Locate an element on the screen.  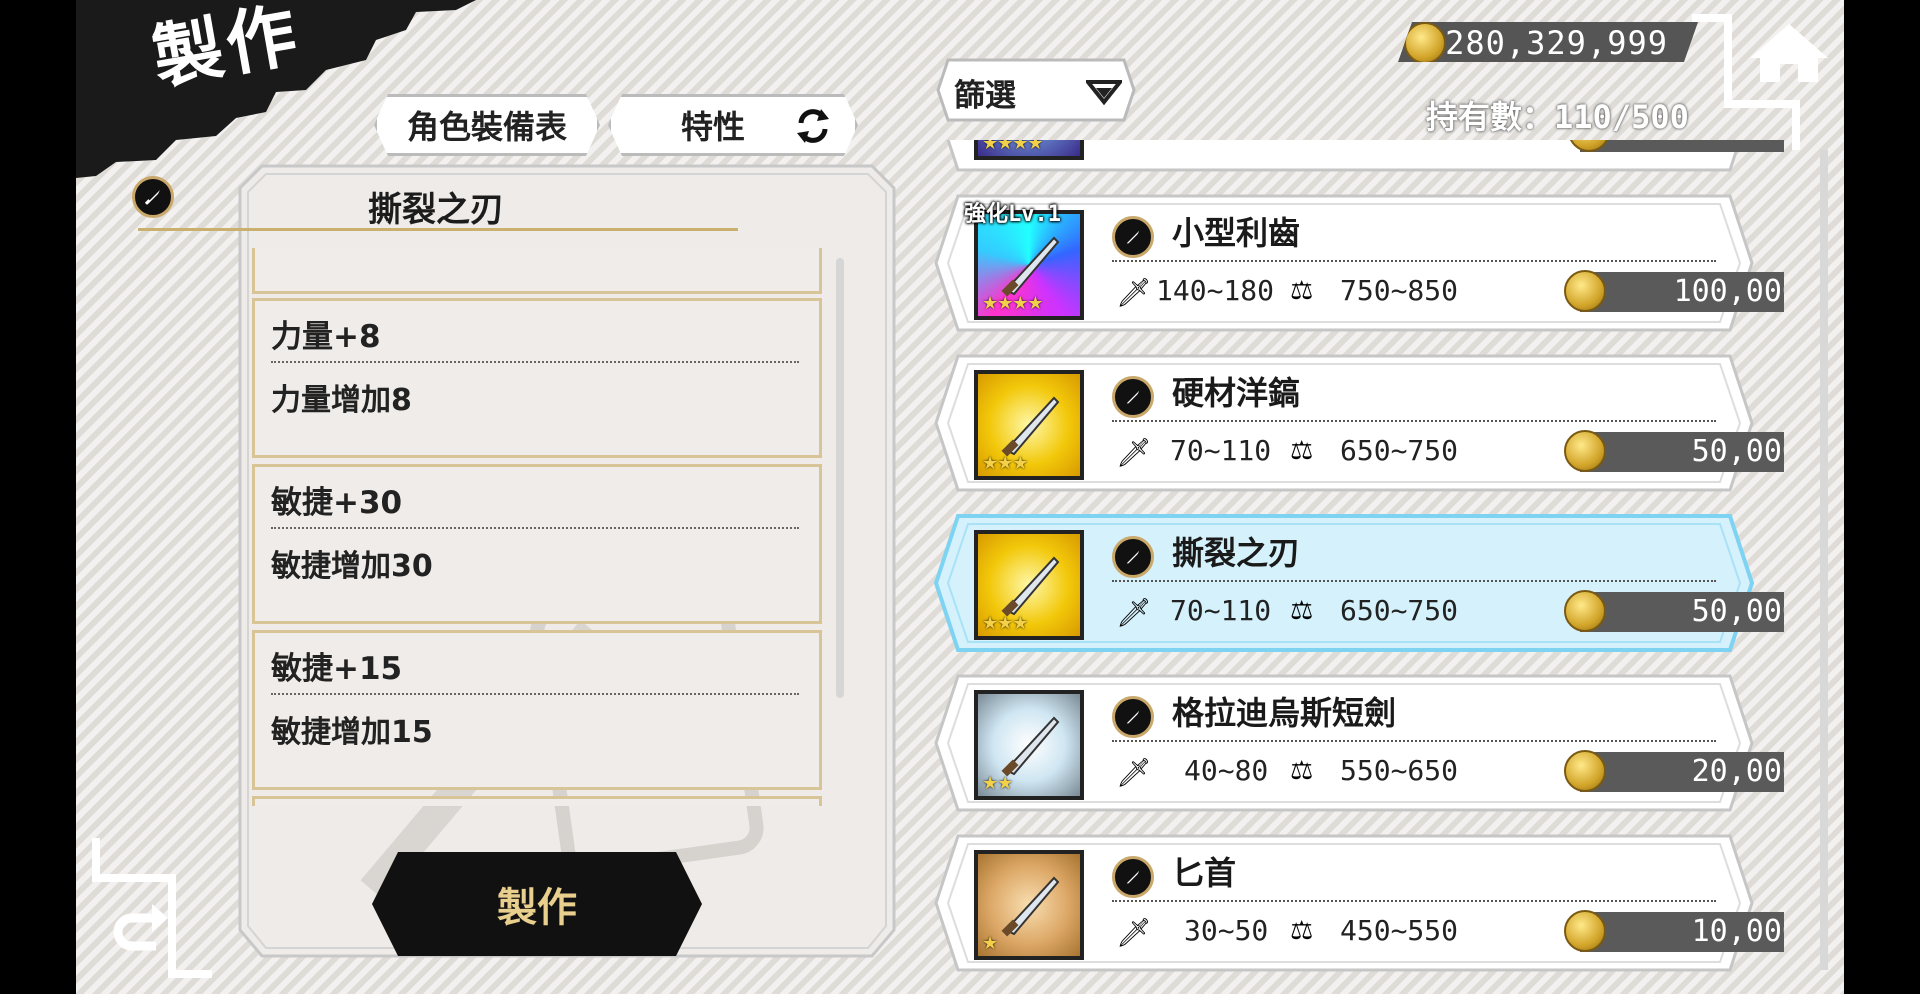
owned-count: 持有數：110/500 is located at coordinates (1557, 117).